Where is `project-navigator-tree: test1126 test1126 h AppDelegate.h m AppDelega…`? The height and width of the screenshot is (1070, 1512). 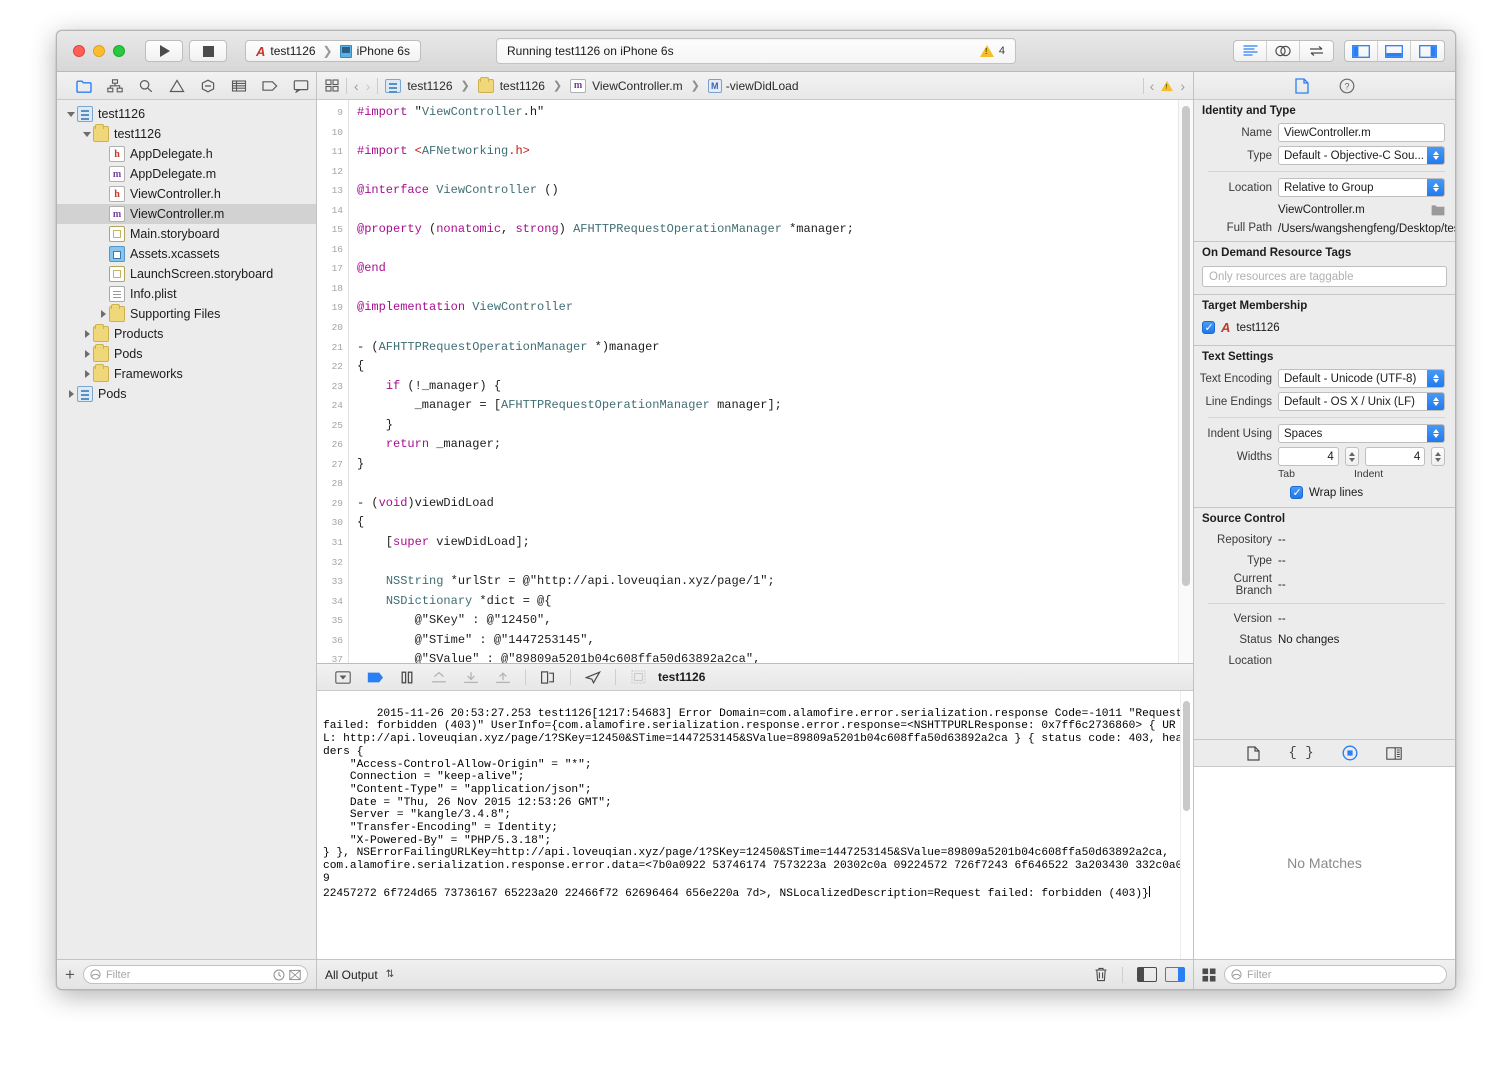 project-navigator-tree: test1126 test1126 h AppDelegate.h m AppDelega… is located at coordinates (186, 529).